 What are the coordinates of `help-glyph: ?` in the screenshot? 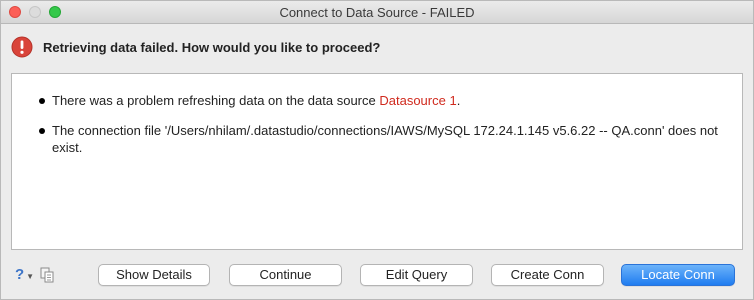 It's located at (20, 274).